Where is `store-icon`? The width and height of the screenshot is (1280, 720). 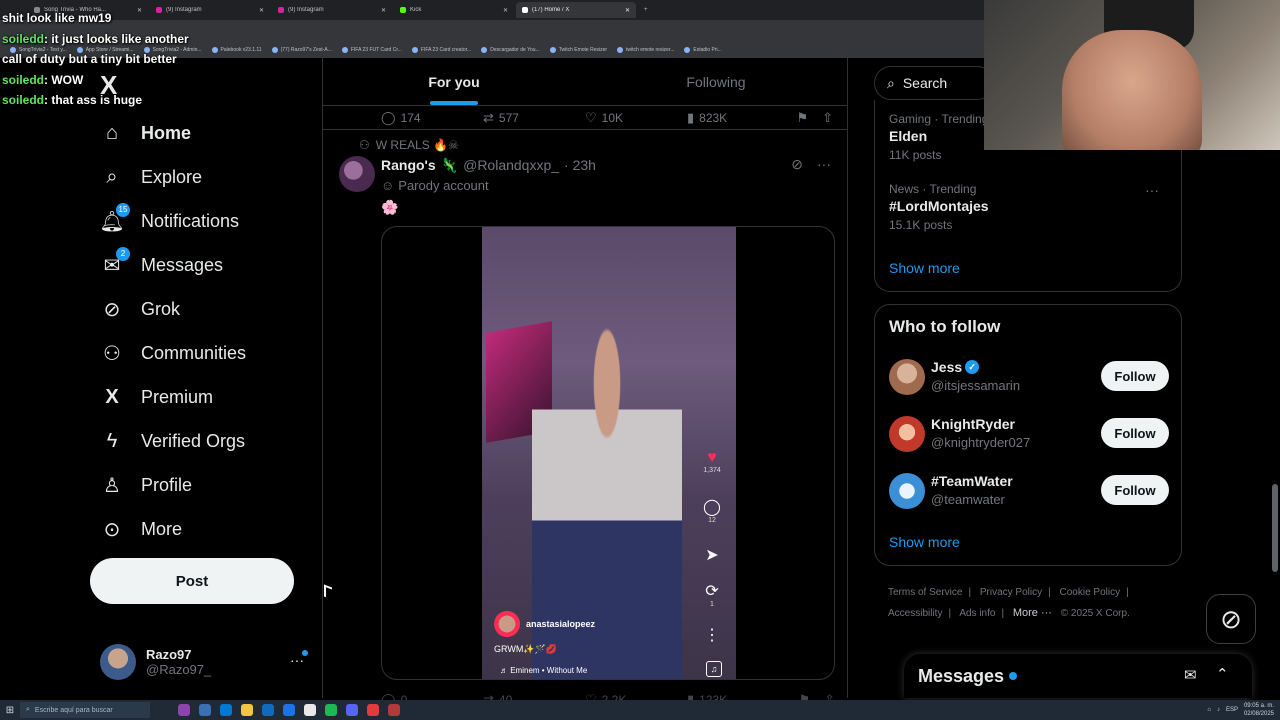 store-icon is located at coordinates (268, 710).